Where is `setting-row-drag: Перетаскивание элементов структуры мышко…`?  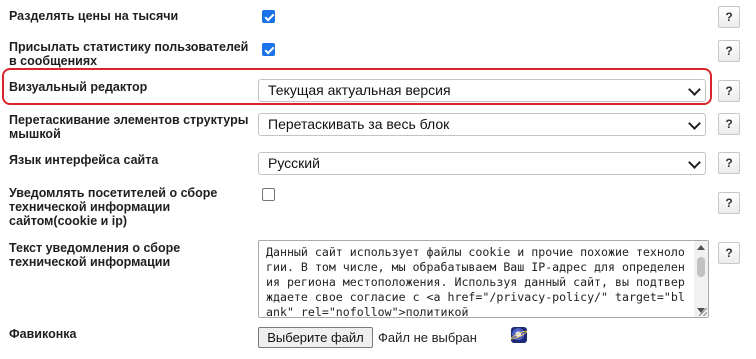 setting-row-drag: Перетаскивание элементов структуры мышко… is located at coordinates (378, 128).